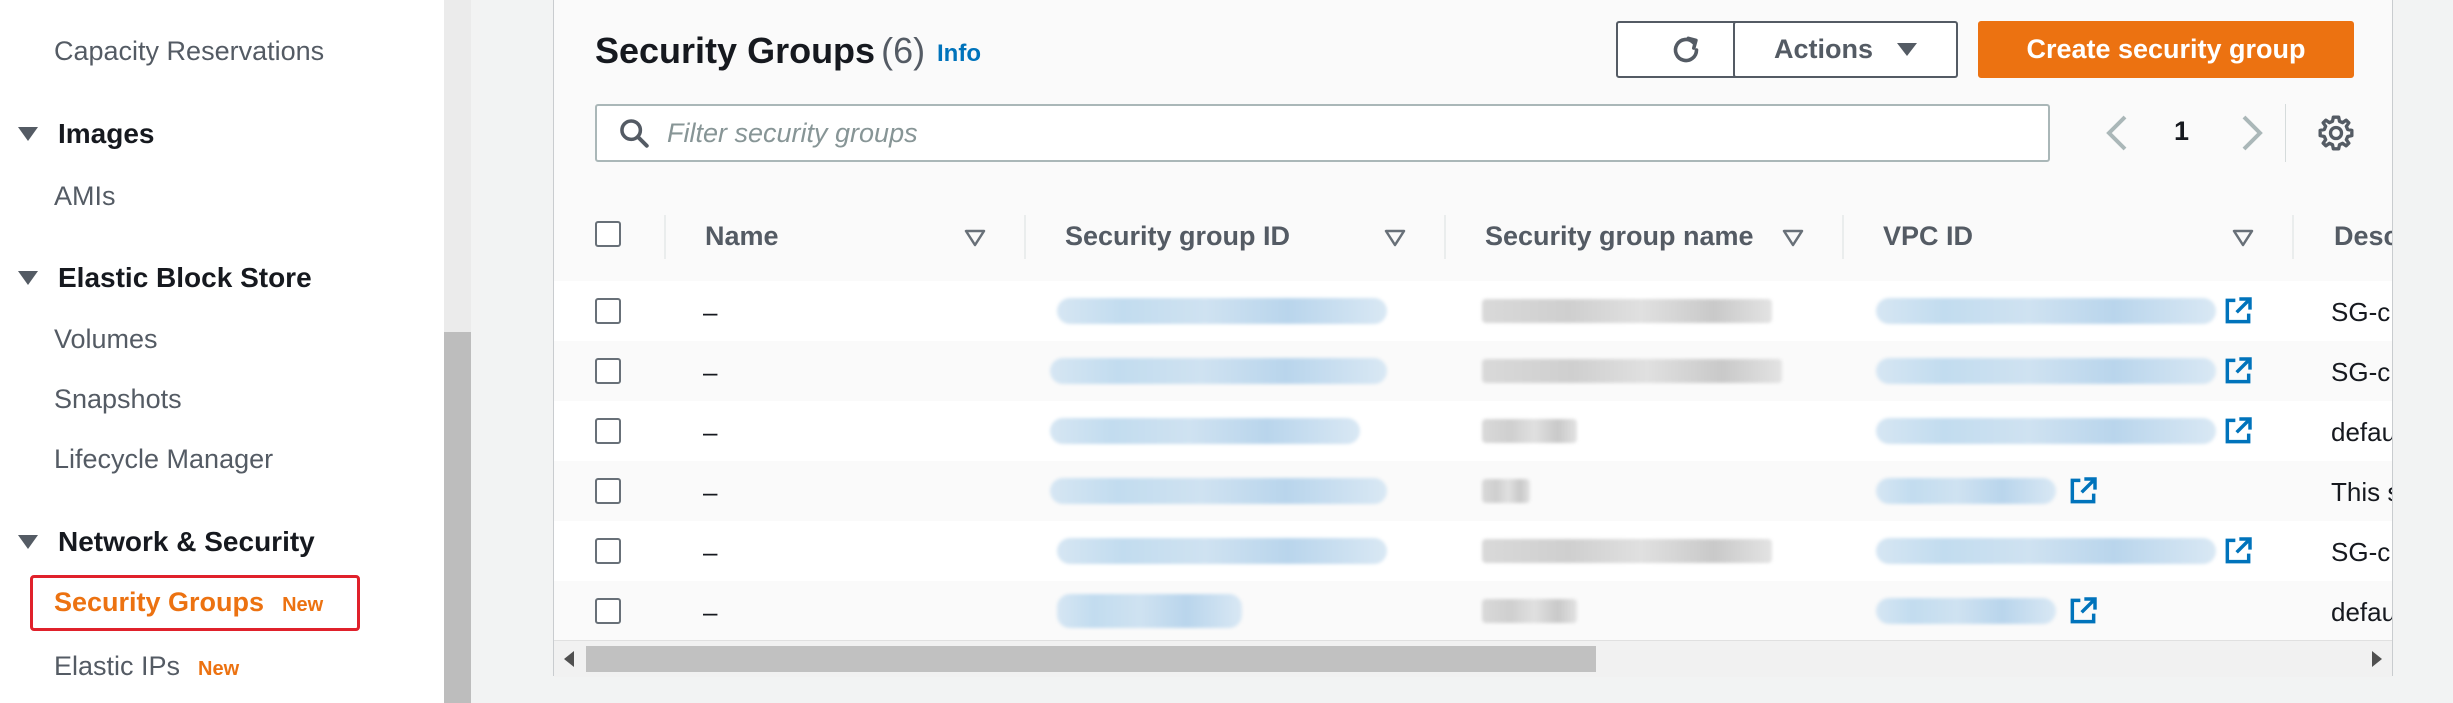 The width and height of the screenshot is (2453, 703). Describe the element at coordinates (1091, 659) in the screenshot. I see `scrollbar-thumb` at that location.